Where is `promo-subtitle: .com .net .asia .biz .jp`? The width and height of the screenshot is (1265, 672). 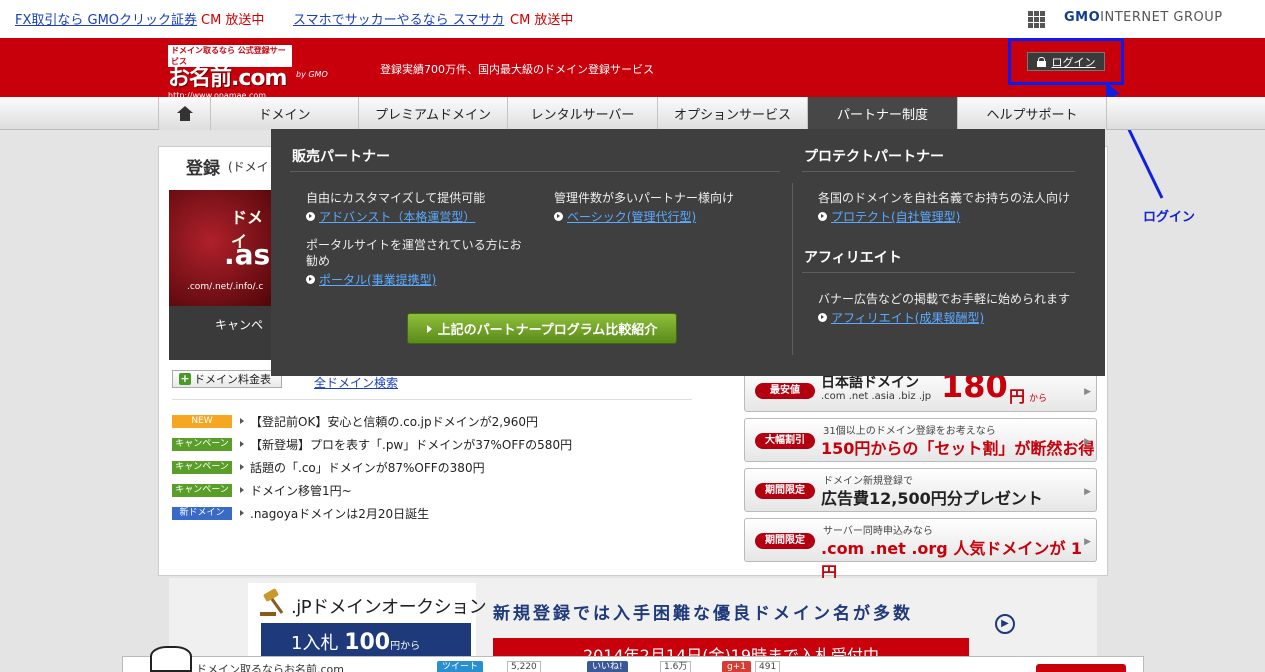 promo-subtitle: .com .net .asia .biz .jp is located at coordinates (876, 396).